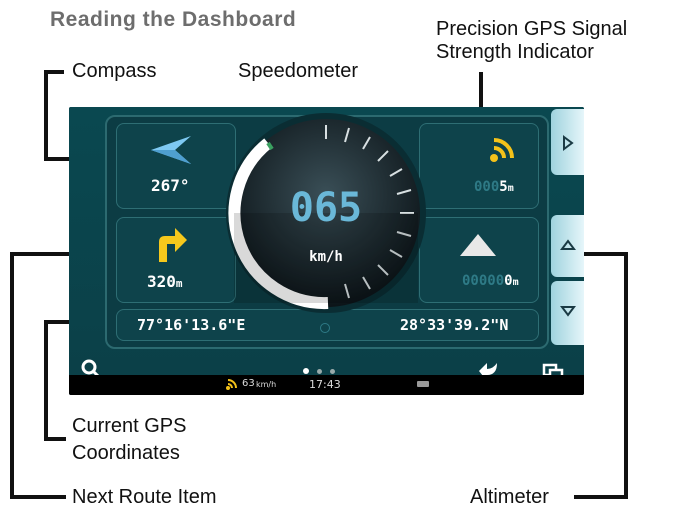 The height and width of the screenshot is (508, 683). What do you see at coordinates (306, 371) in the screenshot?
I see `page-dot-active` at bounding box center [306, 371].